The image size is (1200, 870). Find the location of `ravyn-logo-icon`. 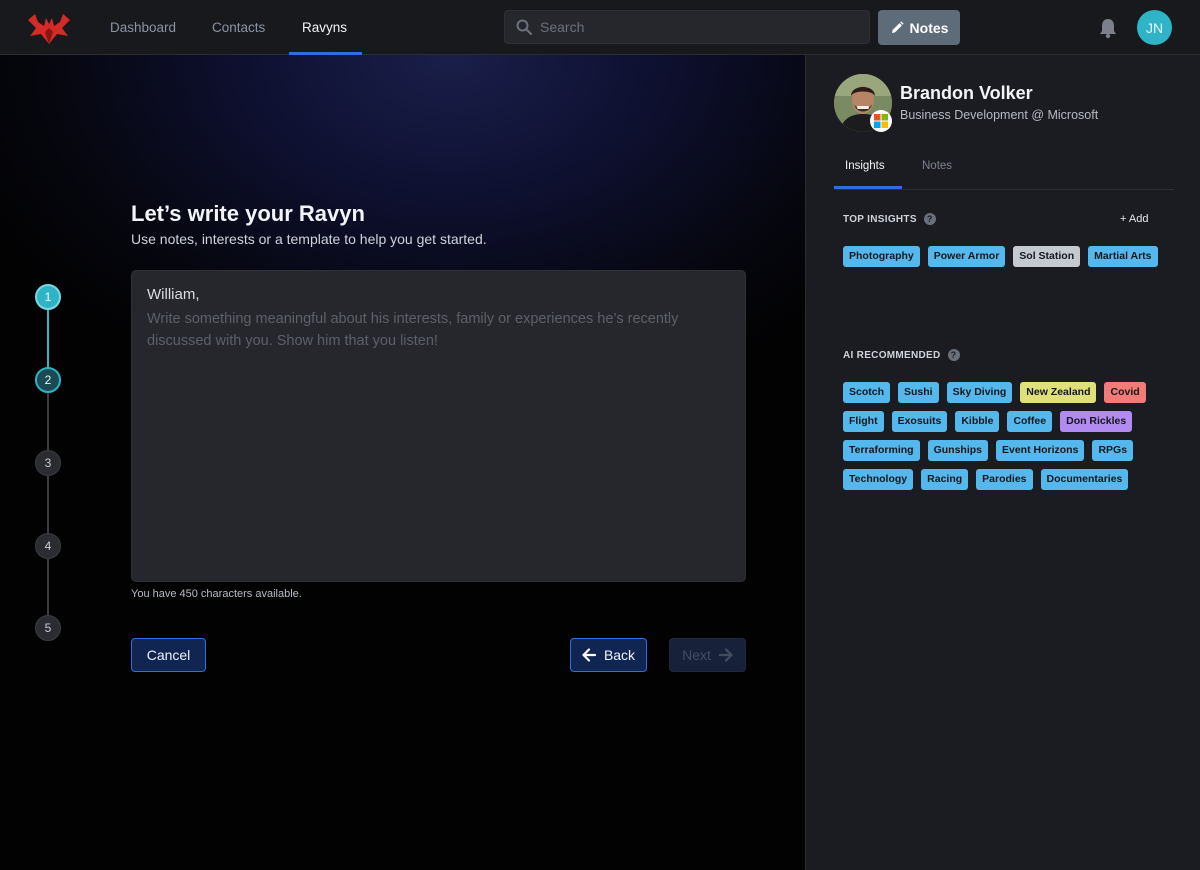

ravyn-logo-icon is located at coordinates (49, 28).